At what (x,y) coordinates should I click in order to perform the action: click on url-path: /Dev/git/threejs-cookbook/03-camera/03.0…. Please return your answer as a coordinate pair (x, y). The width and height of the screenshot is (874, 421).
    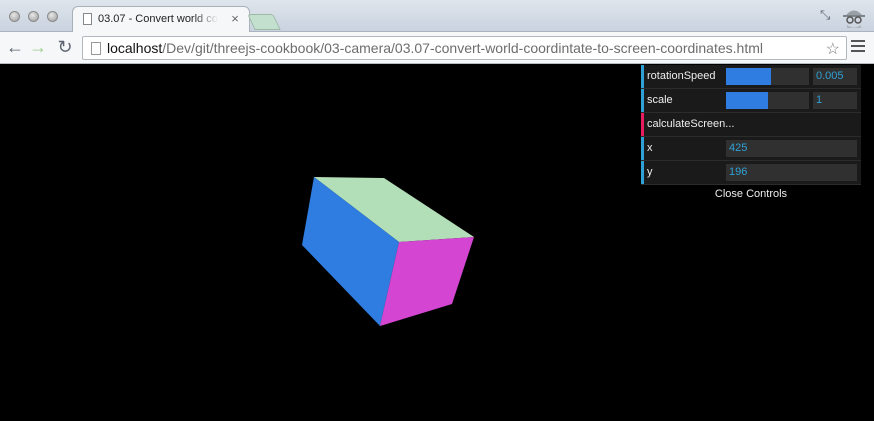
    Looking at the image, I should click on (462, 48).